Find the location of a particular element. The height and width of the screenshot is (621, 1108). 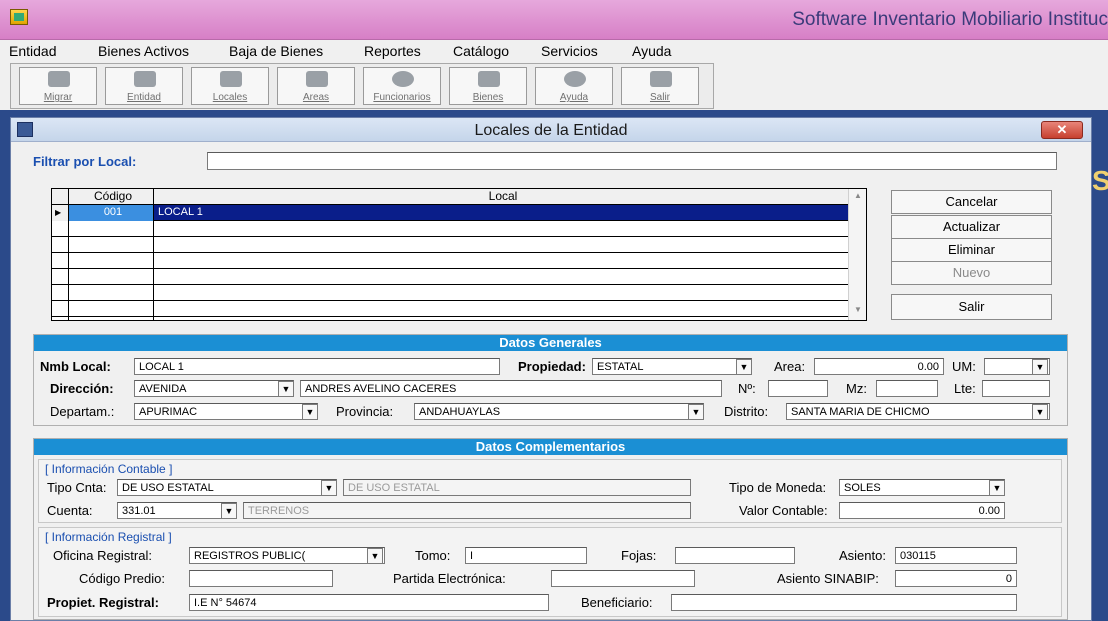

datos-generales-header: Datos Generales is located at coordinates (550, 343).